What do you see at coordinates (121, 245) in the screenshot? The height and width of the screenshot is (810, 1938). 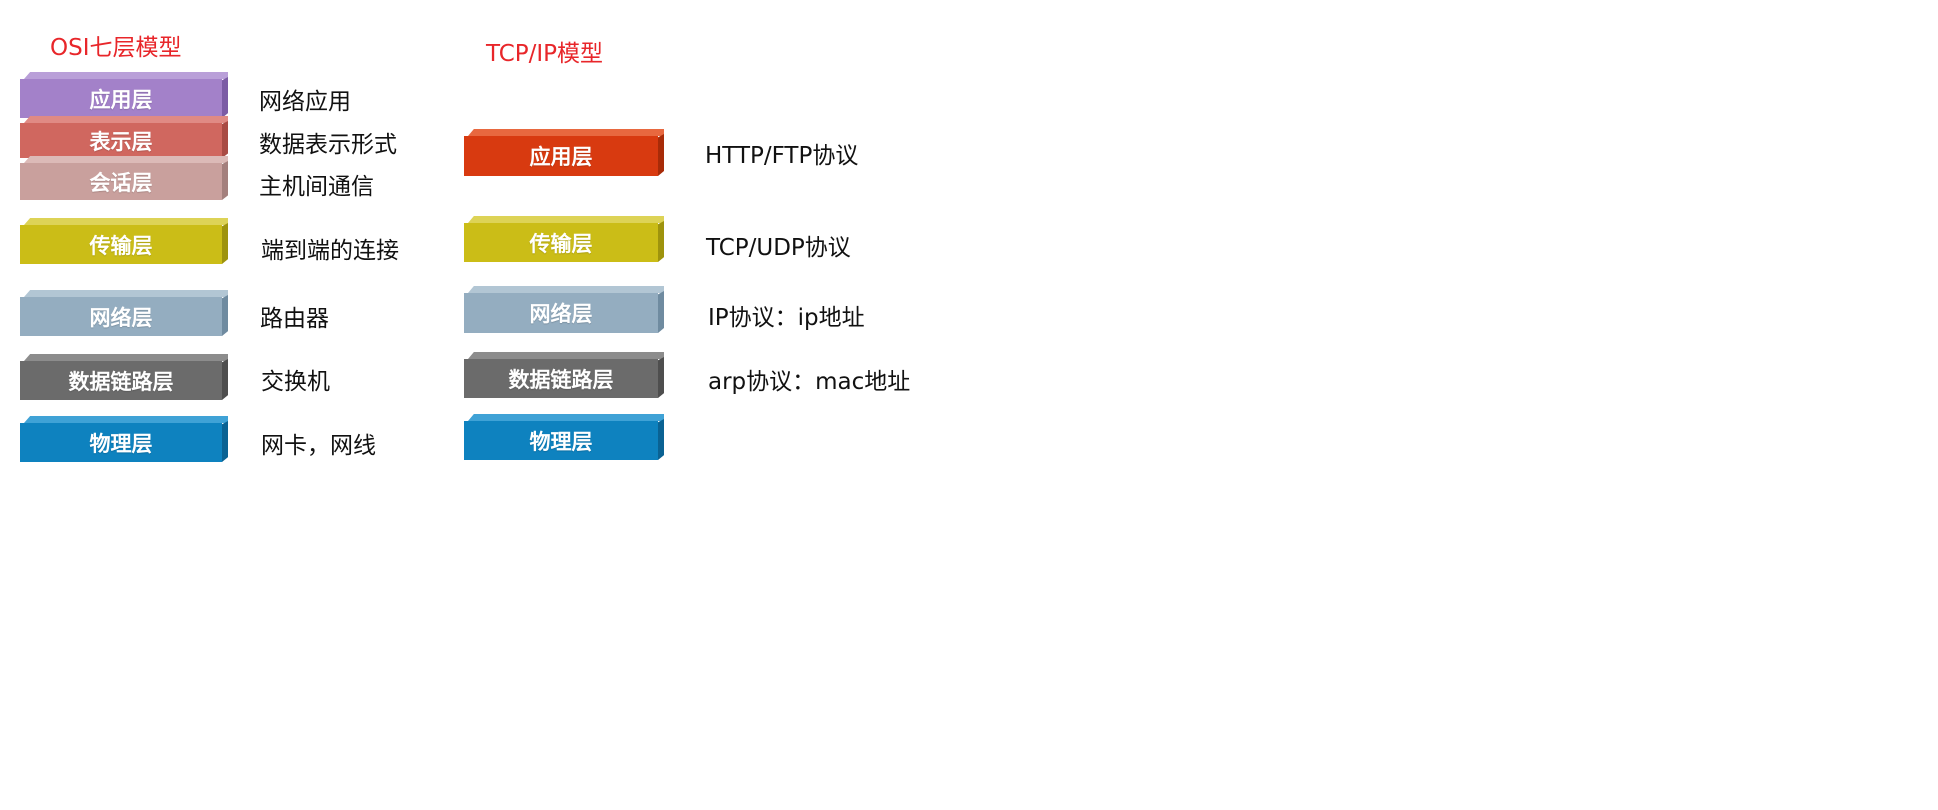 I see `osi-layer-label: 传输层` at bounding box center [121, 245].